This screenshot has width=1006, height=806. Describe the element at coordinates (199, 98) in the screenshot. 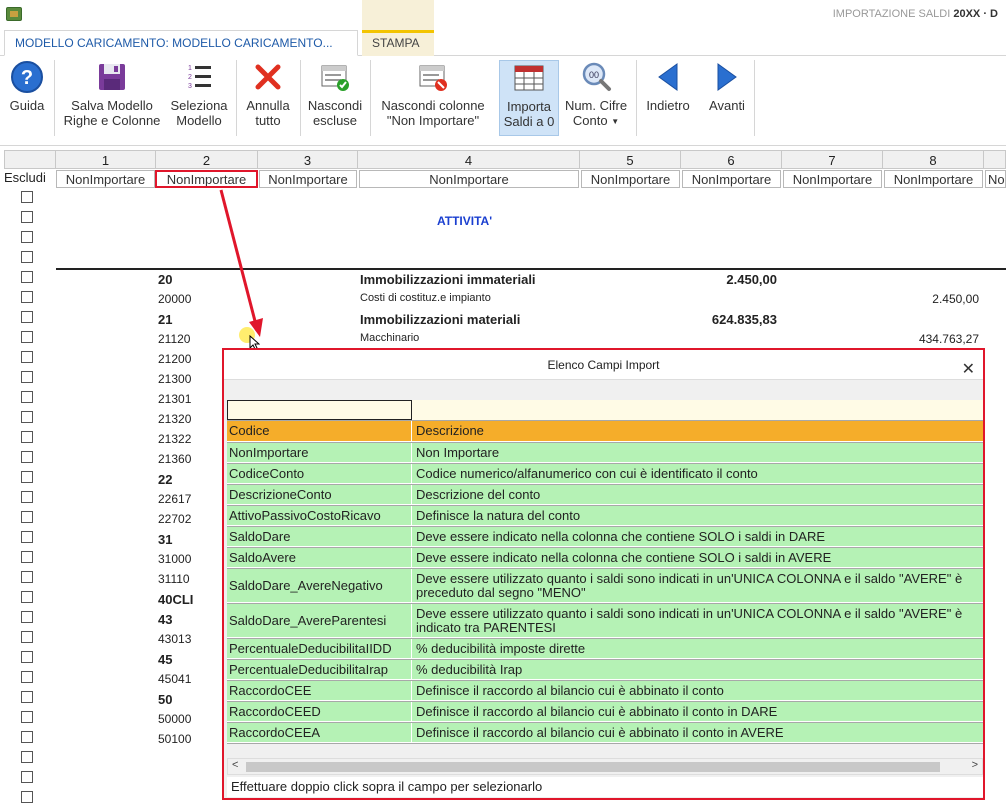

I see `seleziona-modello-button: 1 2 3 Seleziona Modello` at that location.